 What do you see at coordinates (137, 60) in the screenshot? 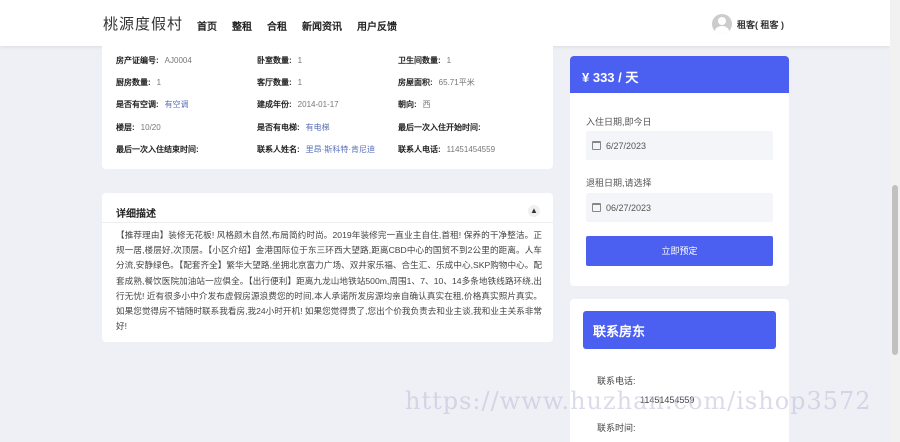
I see `info-label: 房产证编号:` at bounding box center [137, 60].